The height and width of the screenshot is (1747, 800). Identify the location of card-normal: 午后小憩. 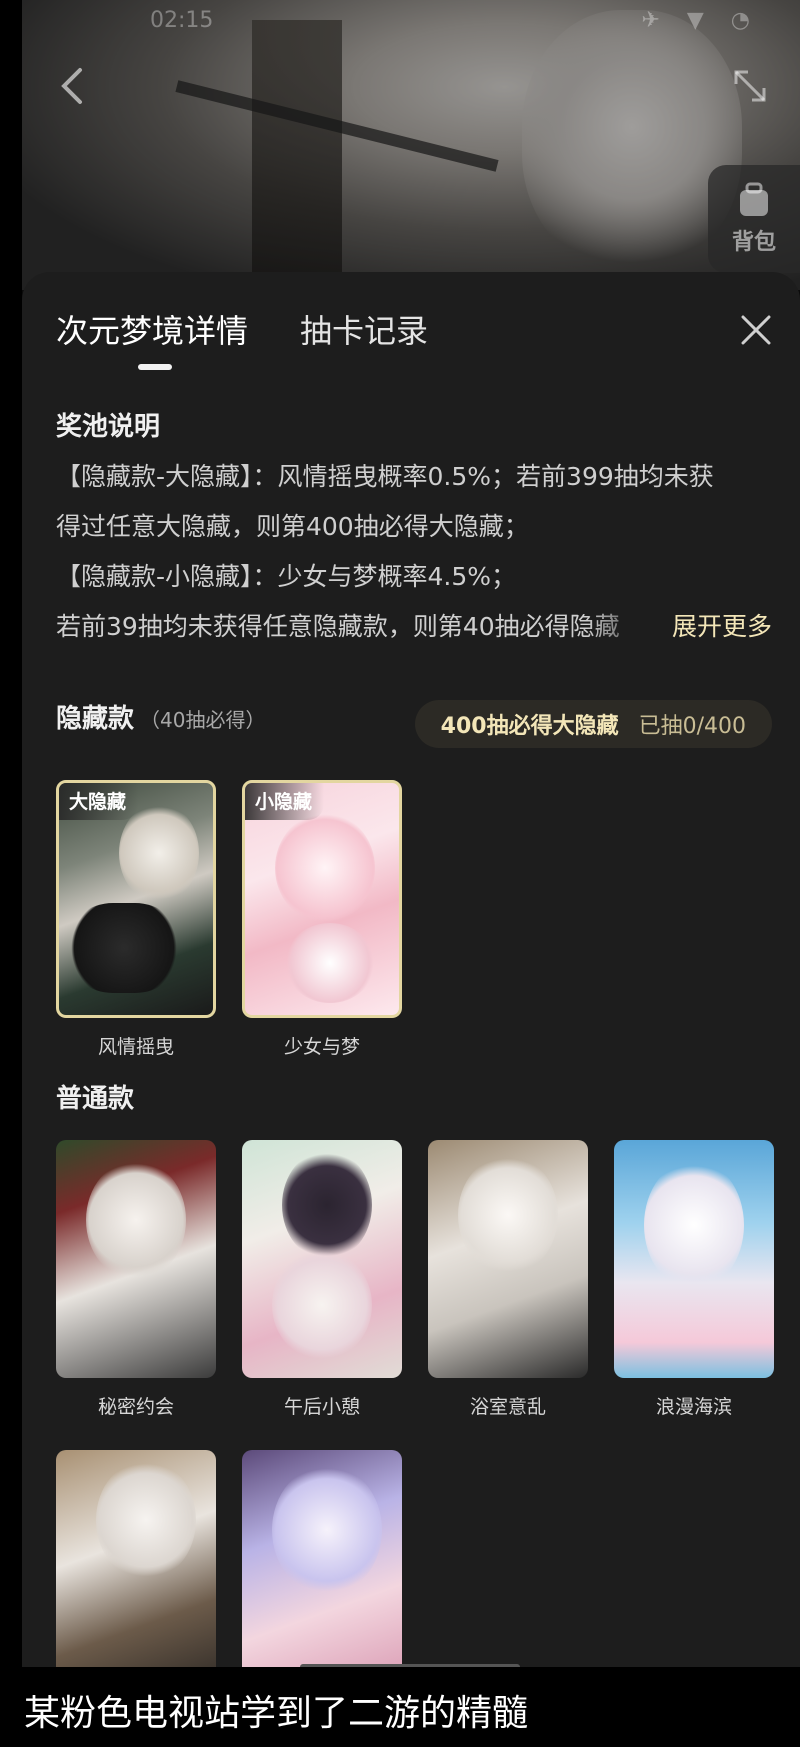
(322, 1279).